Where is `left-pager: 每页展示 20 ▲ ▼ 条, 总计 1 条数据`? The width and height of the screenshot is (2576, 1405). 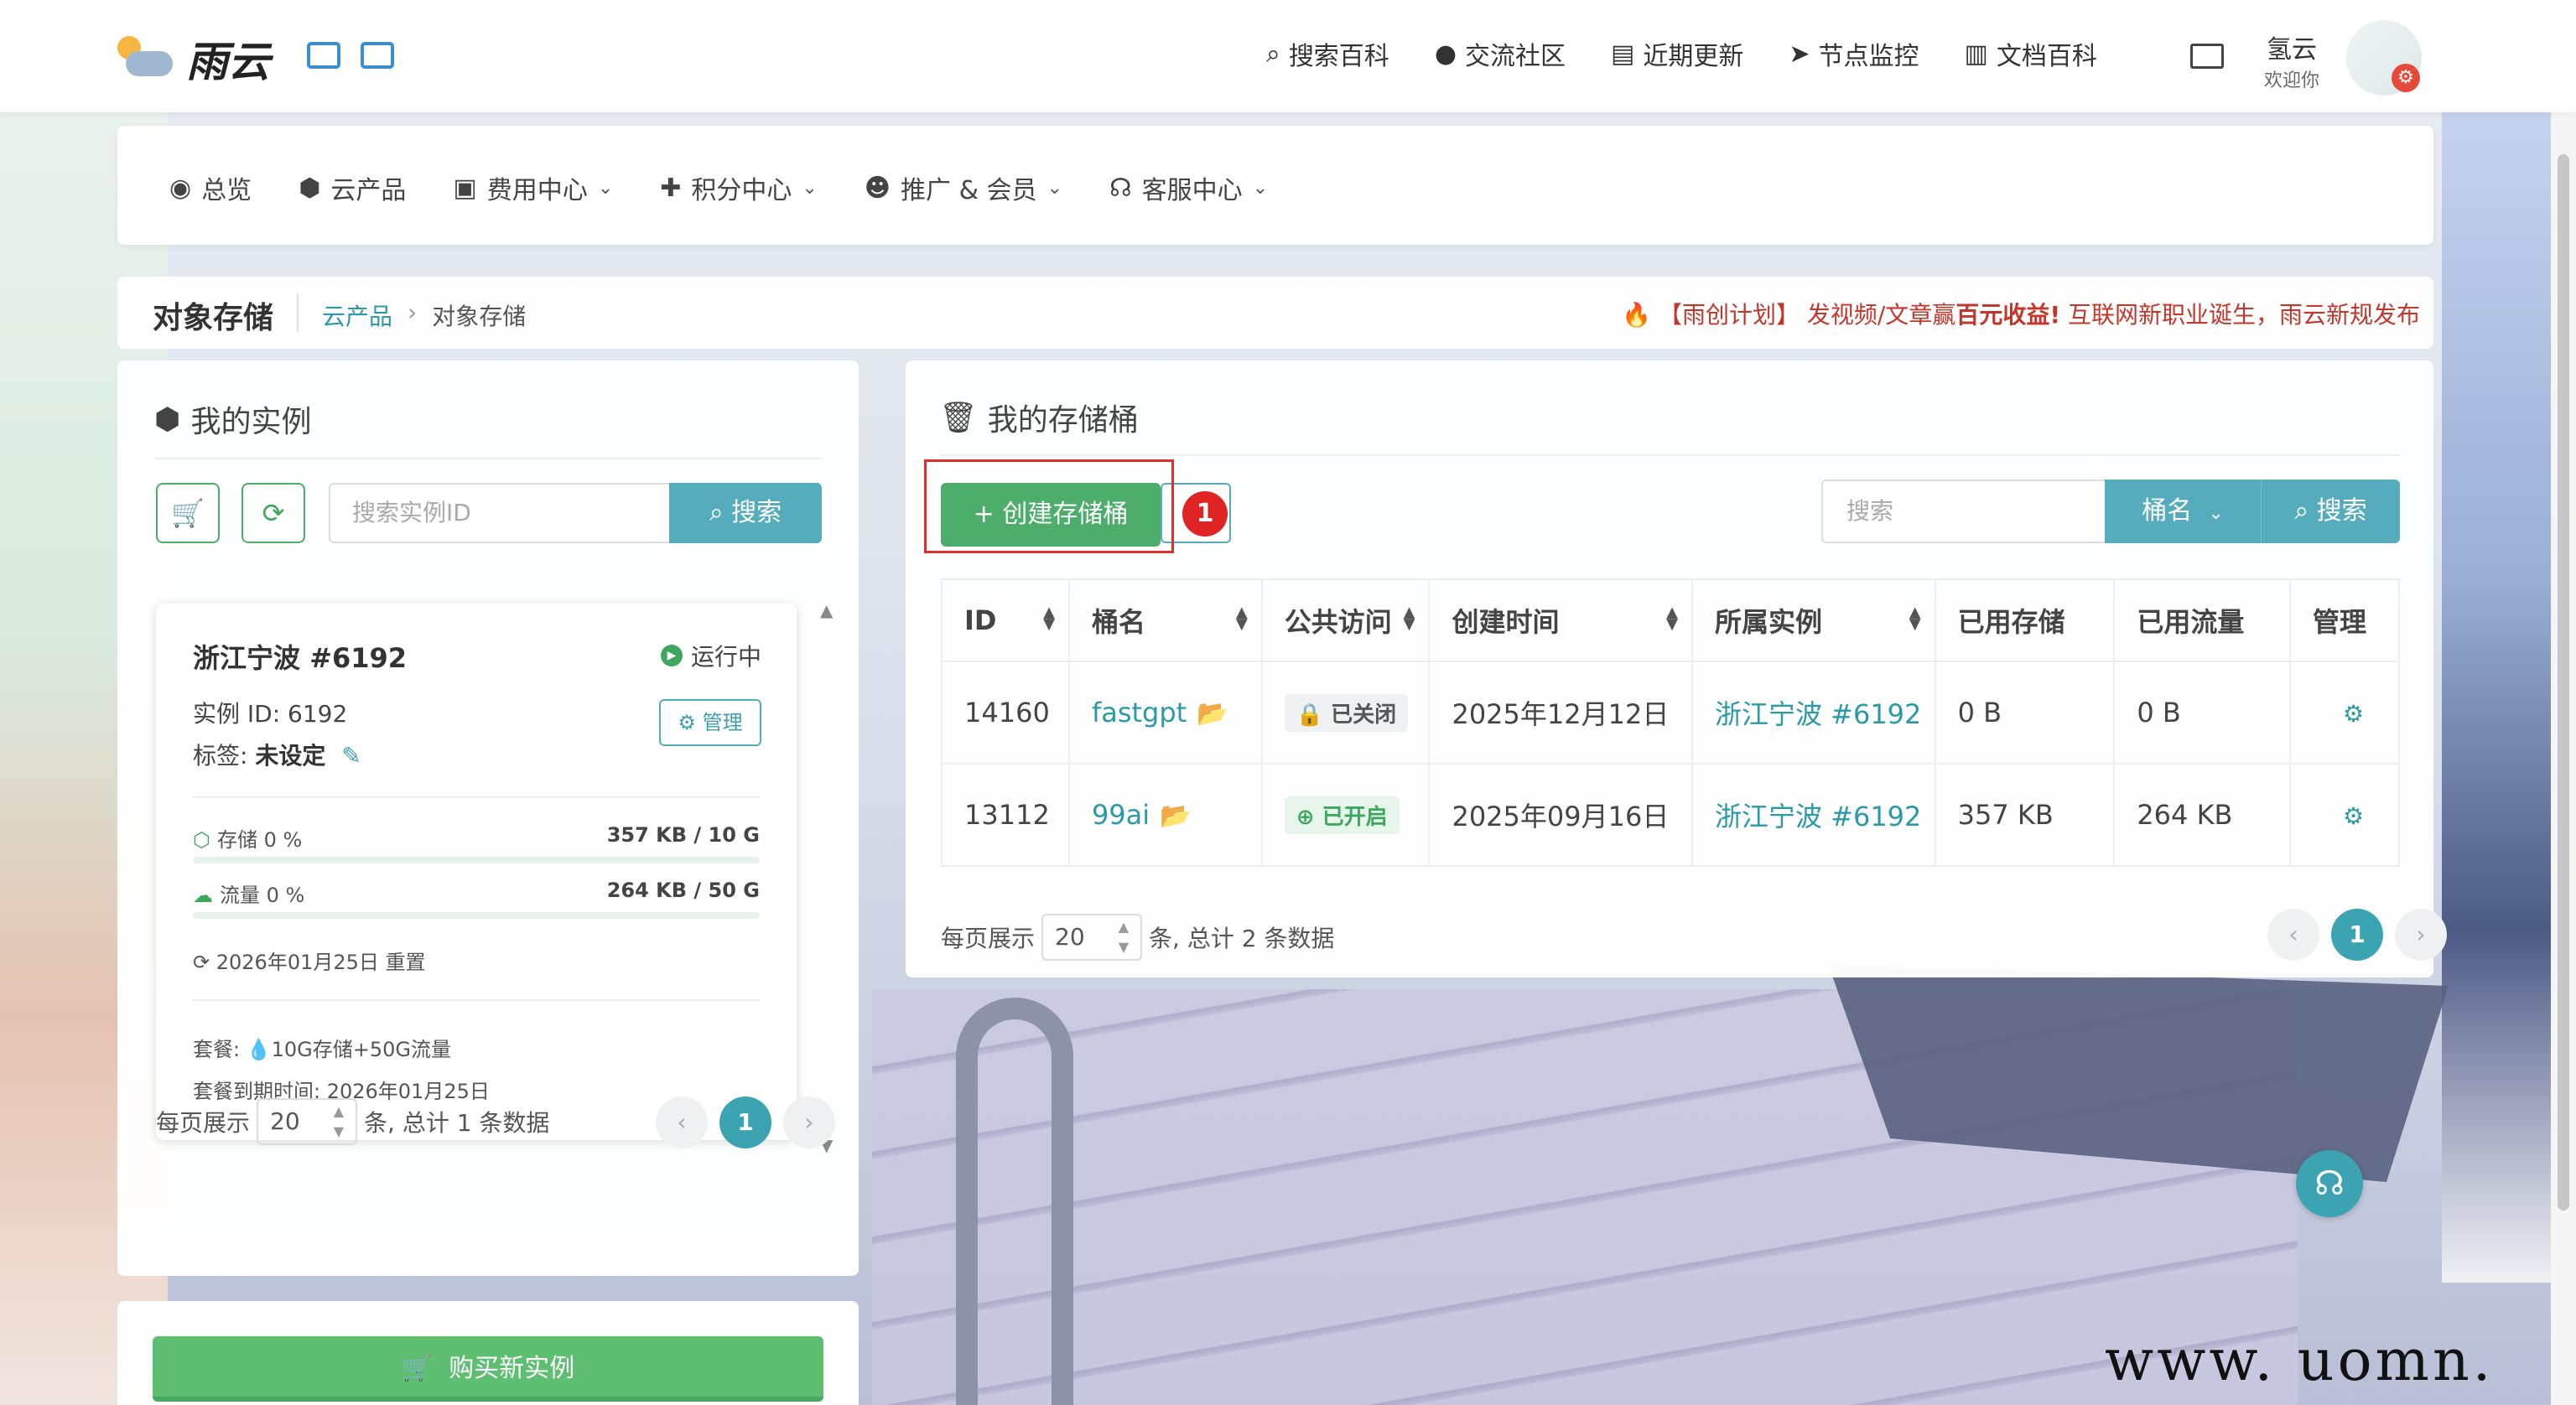
left-pager: 每页展示 20 ▲ ▼ 条, 总计 1 条数据 is located at coordinates (352, 1121).